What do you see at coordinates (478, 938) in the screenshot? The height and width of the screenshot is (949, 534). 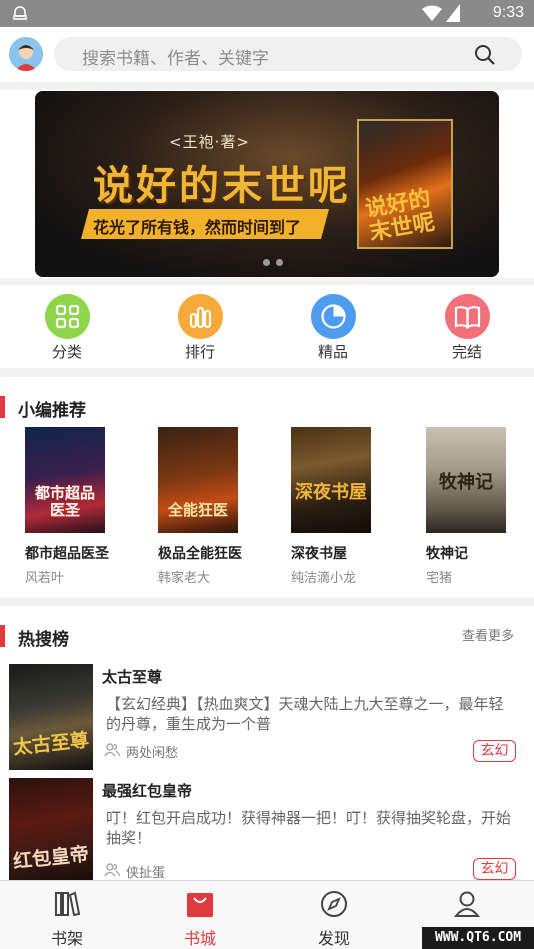 I see `watermark: WWW.QT6.COM` at bounding box center [478, 938].